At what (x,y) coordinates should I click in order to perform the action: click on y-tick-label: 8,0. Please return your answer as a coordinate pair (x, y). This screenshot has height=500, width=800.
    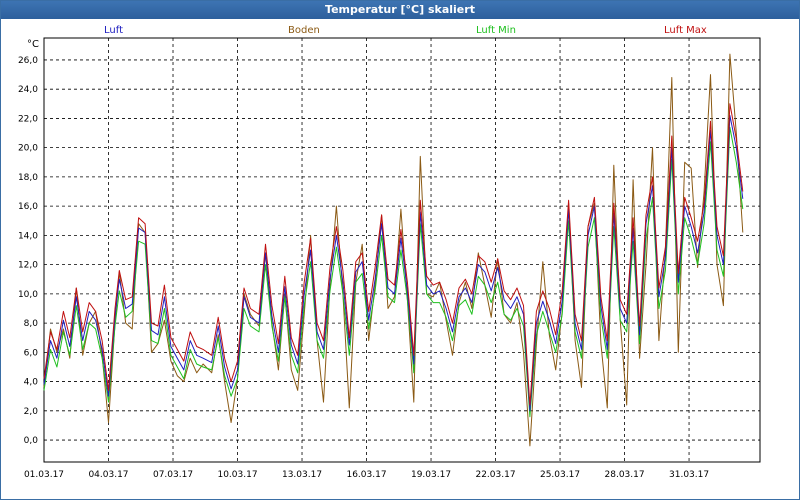
    Looking at the image, I should click on (31, 324).